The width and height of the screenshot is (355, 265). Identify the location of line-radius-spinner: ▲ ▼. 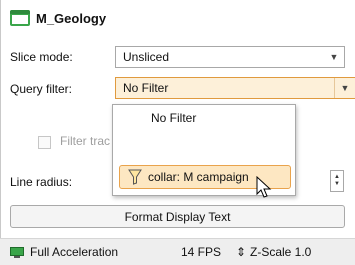
(337, 181).